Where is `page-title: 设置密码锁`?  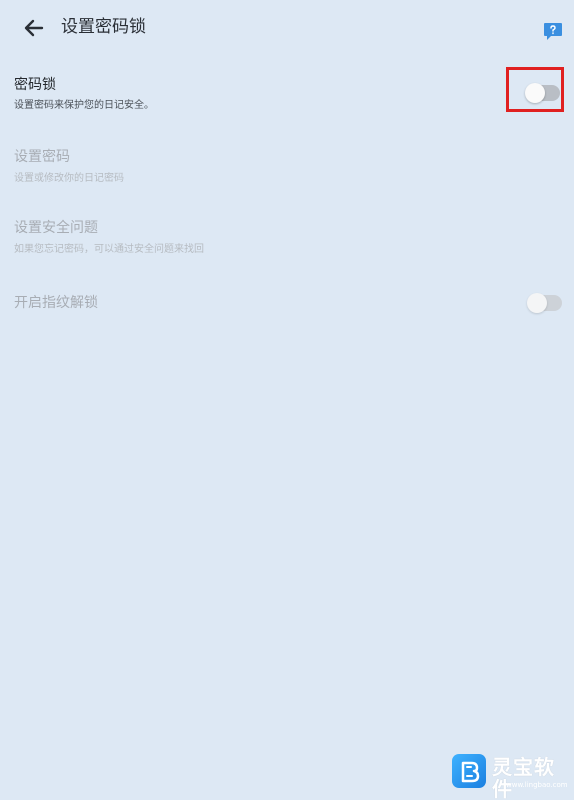
page-title: 设置密码锁 is located at coordinates (103, 27).